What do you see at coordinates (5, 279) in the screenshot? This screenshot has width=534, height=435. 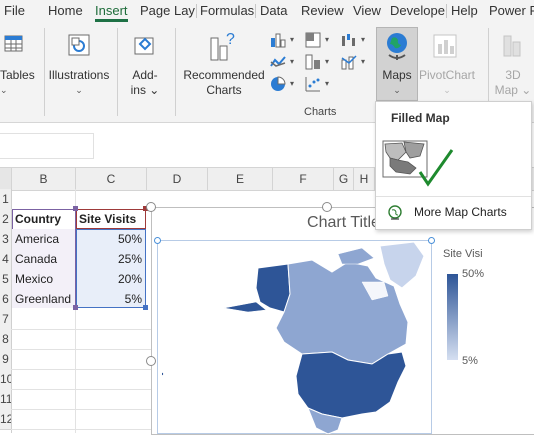 I see `row-header-5: 5` at bounding box center [5, 279].